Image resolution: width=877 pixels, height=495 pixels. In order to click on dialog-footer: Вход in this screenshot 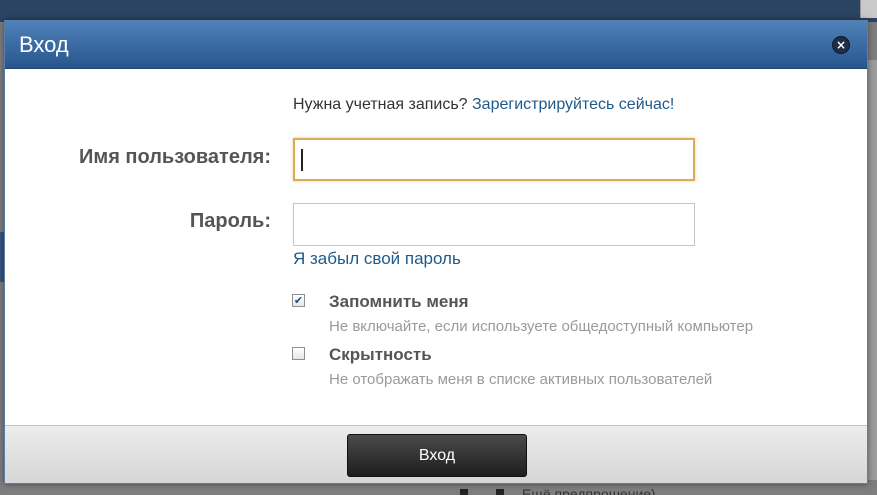, I will do `click(436, 454)`.